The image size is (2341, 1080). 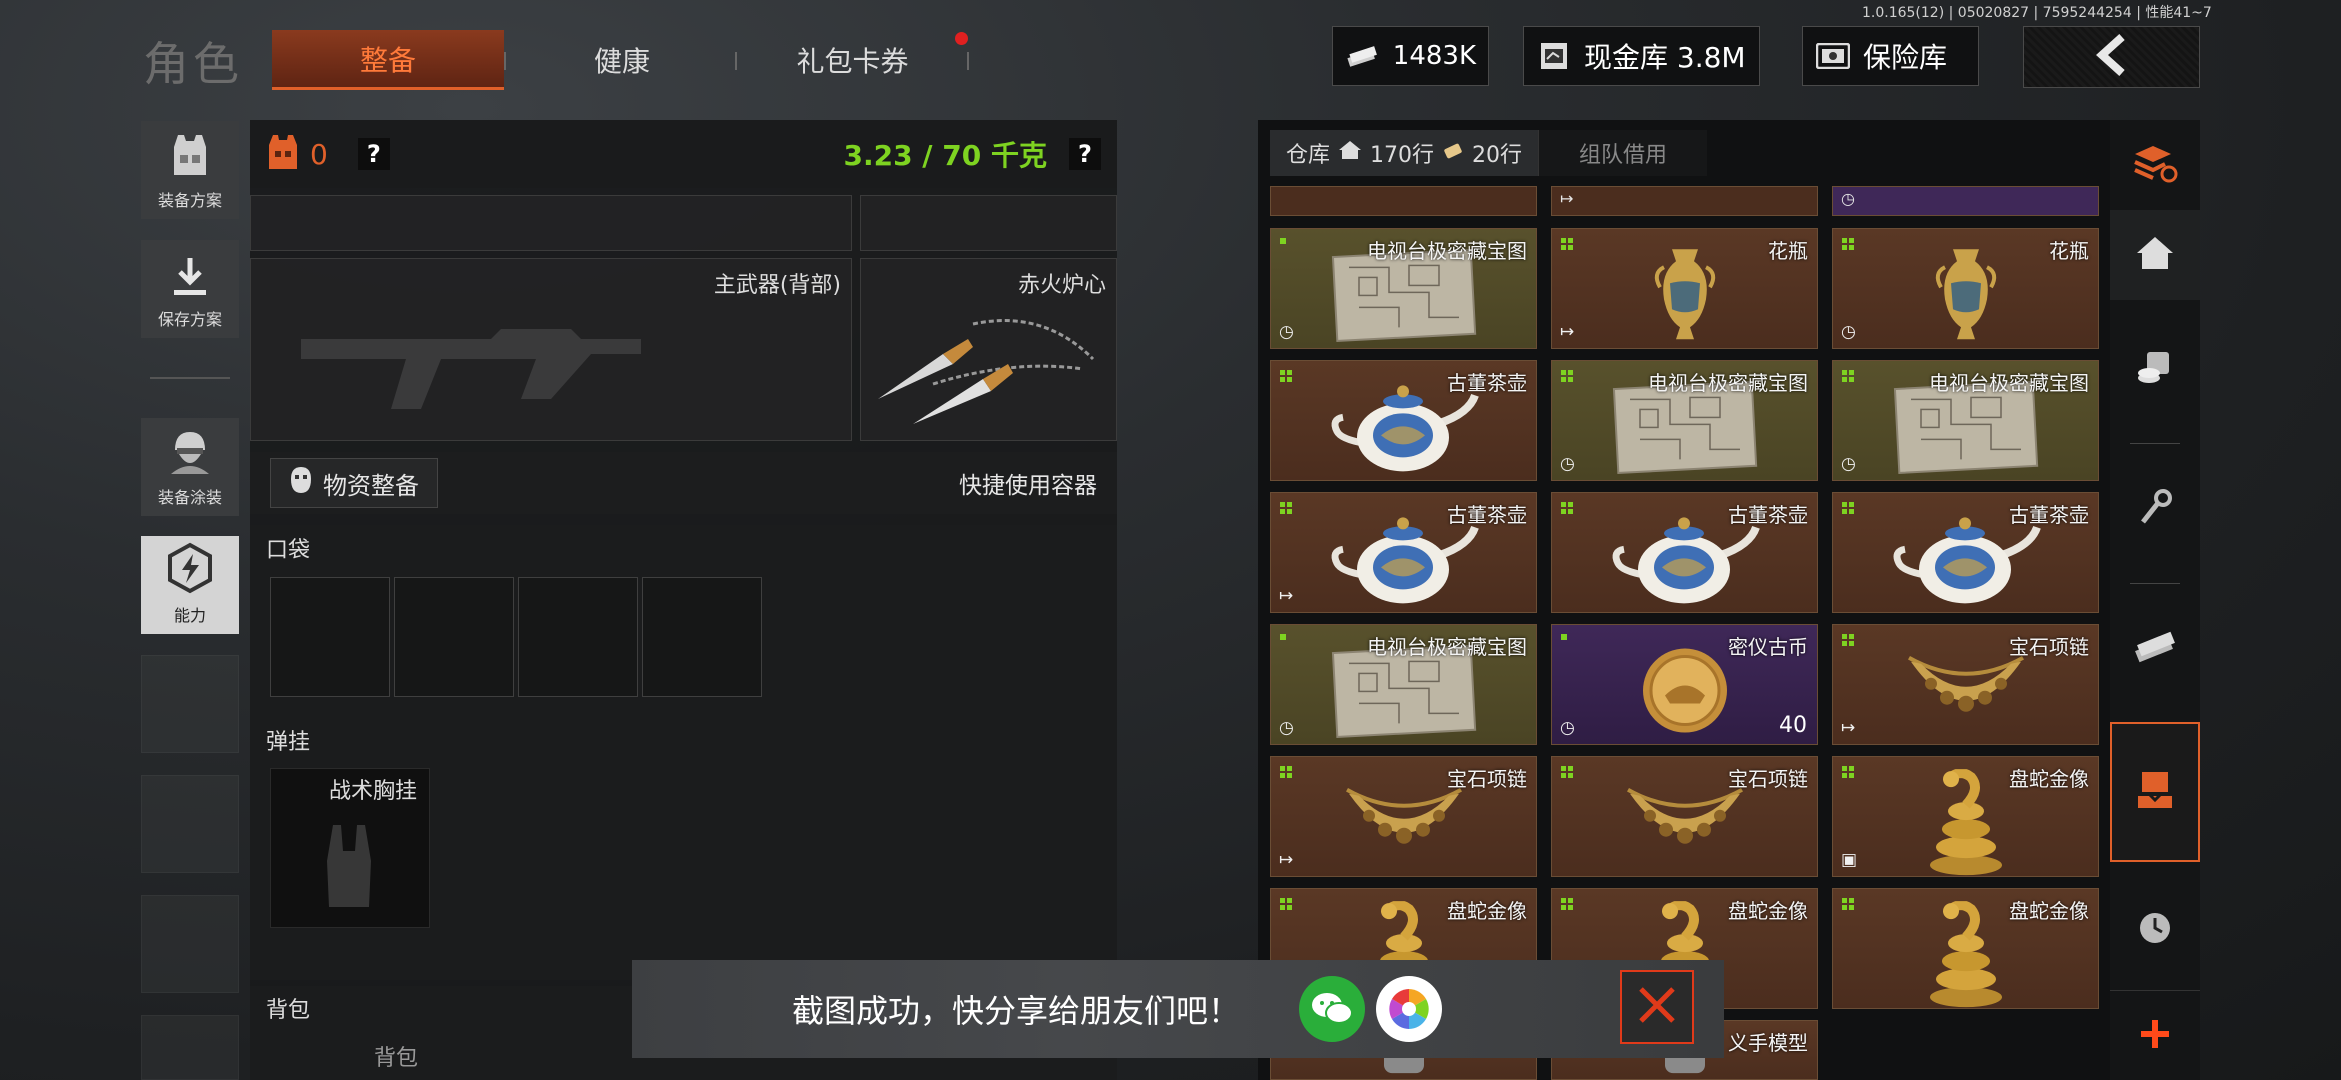 I want to click on rail-history-button, so click(x=2155, y=930).